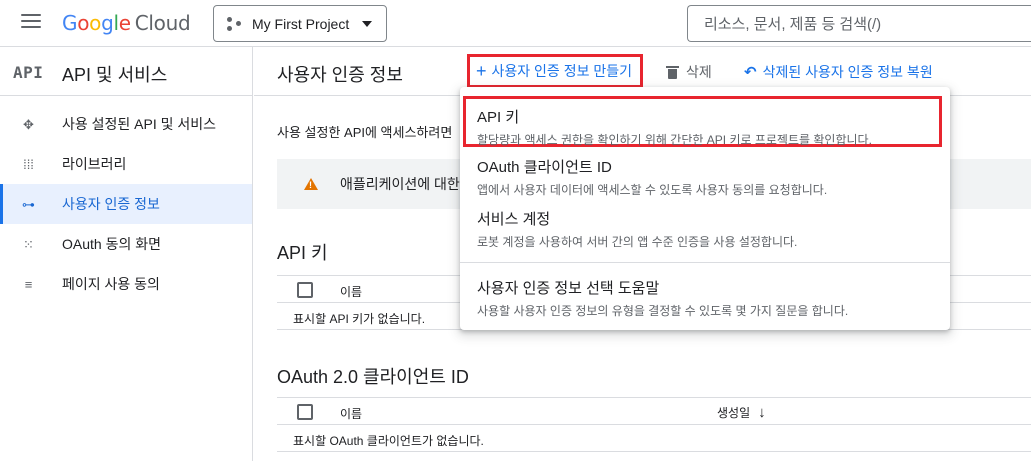 The height and width of the screenshot is (461, 1031). What do you see at coordinates (838, 72) in the screenshot?
I see `restore-deleted-button: ↶ 삭제된 사용자 인증 정보 복원` at bounding box center [838, 72].